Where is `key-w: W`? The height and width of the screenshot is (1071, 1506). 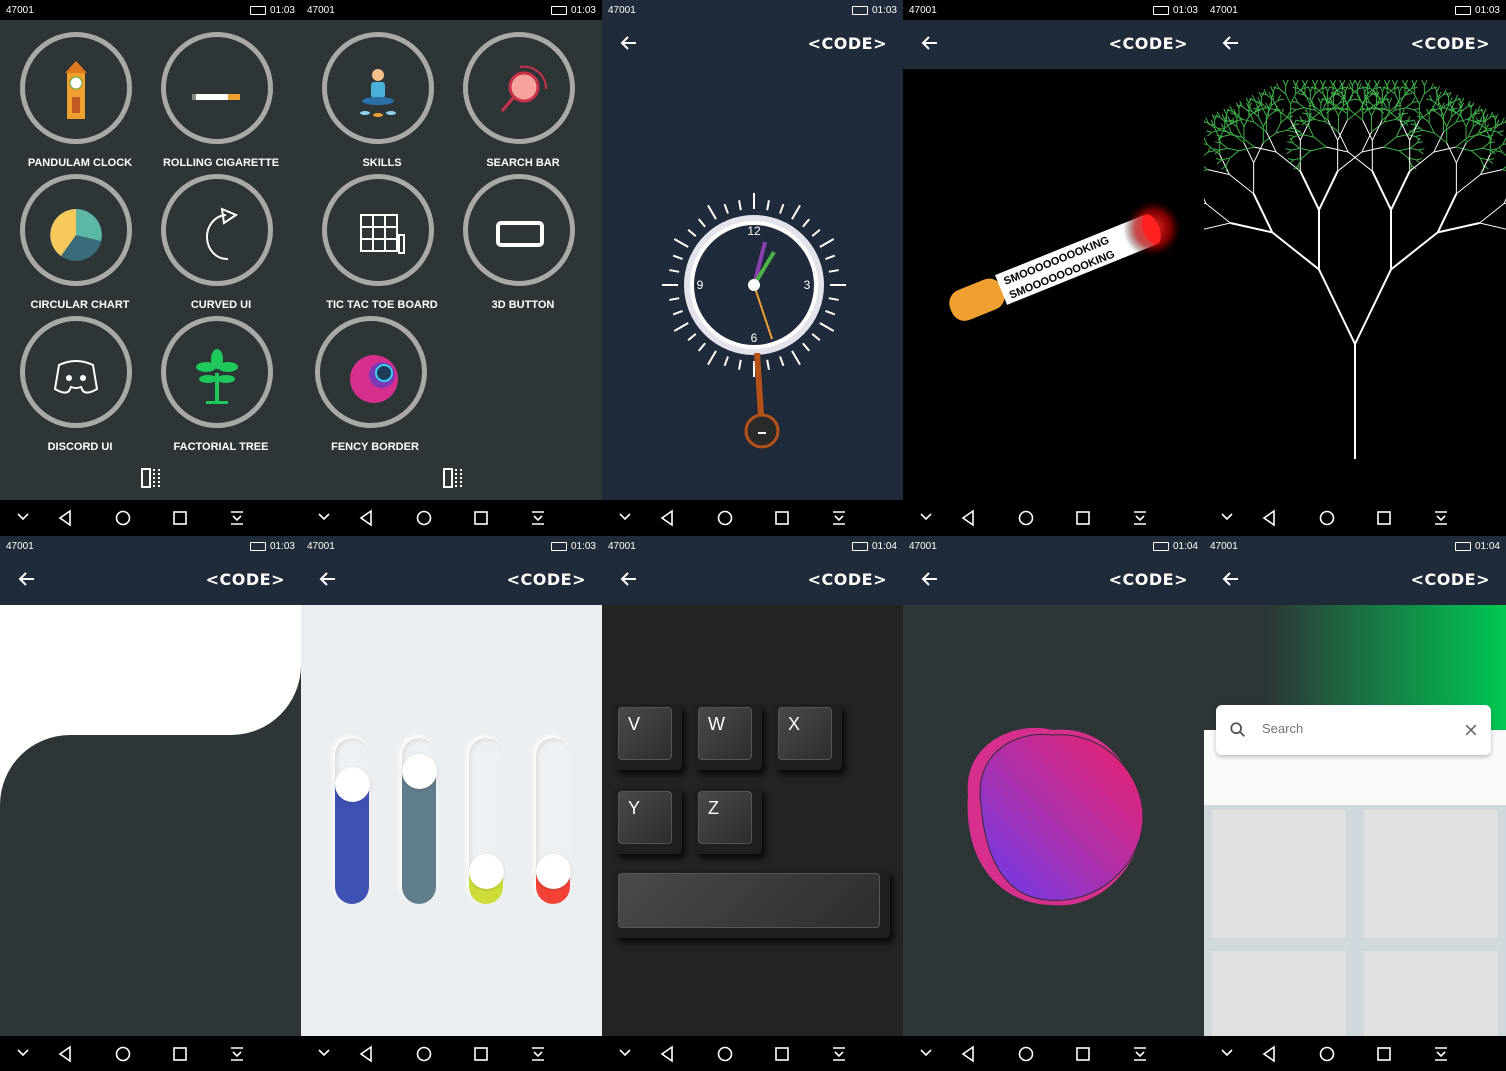
key-w: W is located at coordinates (728, 737).